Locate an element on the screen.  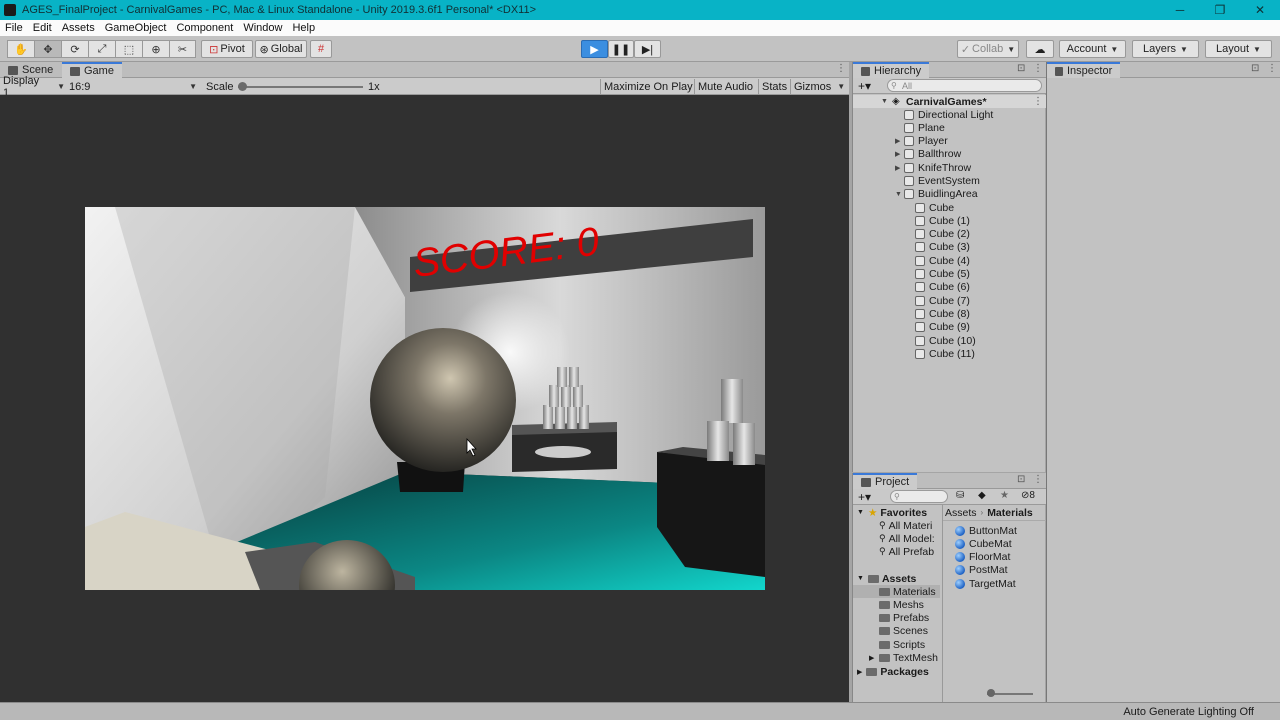
gizmos-dropdown: Gizmos ▼ is located at coordinates (819, 86).